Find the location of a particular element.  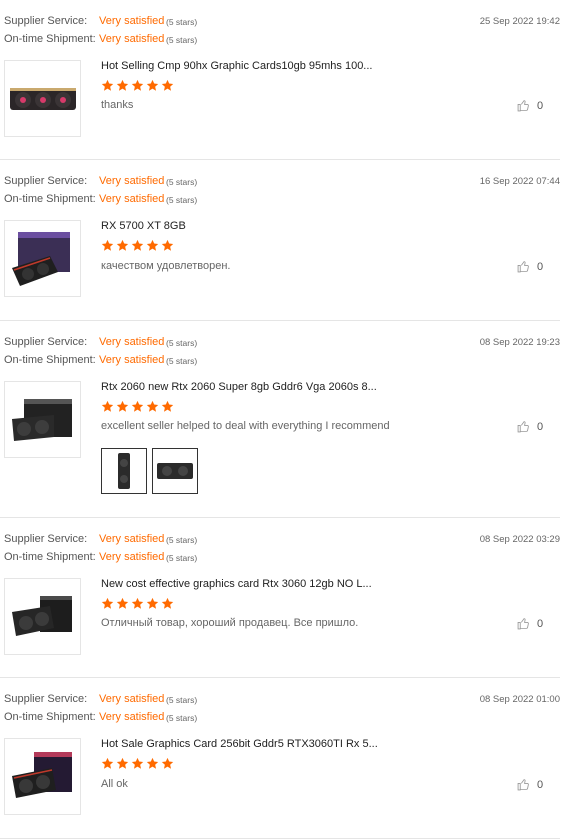

review-comment: All ok is located at coordinates (114, 784).